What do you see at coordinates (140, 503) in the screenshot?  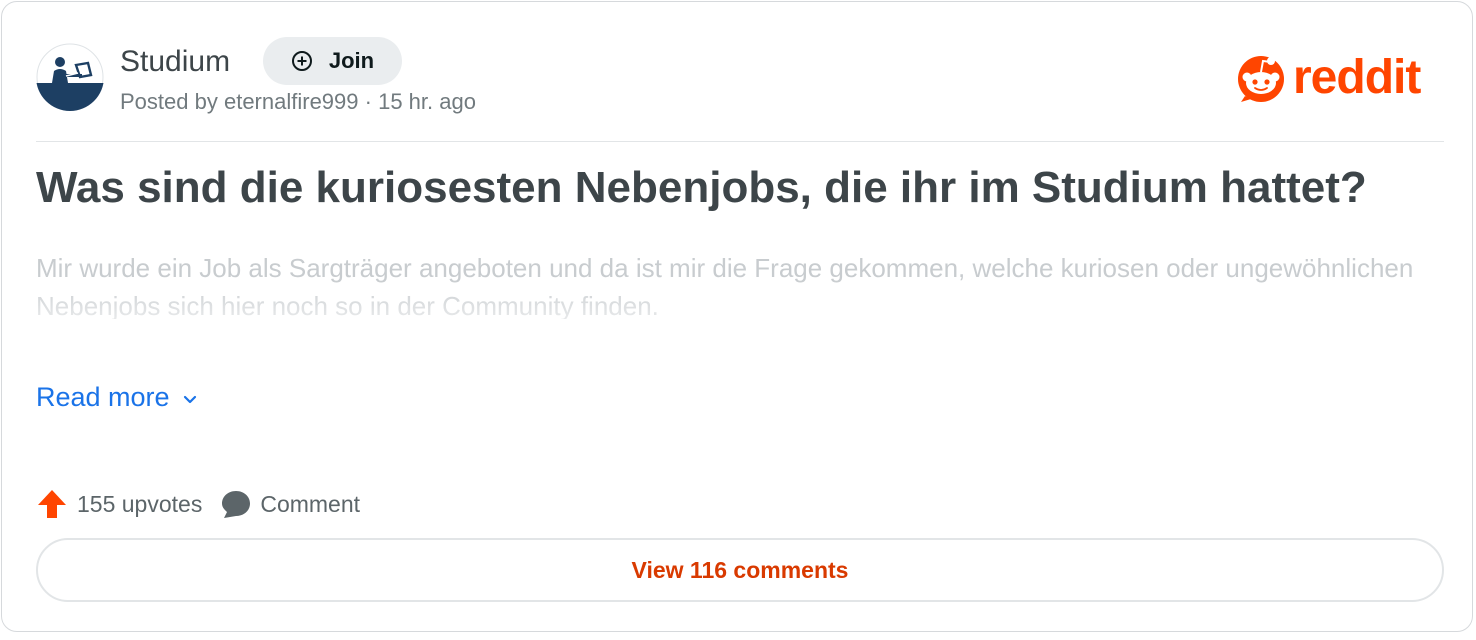 I see `upvote-count: 155 upvotes` at bounding box center [140, 503].